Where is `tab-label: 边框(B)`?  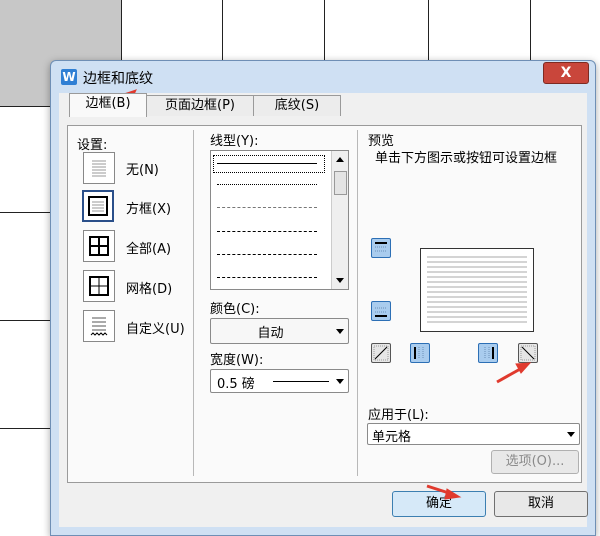
tab-label: 边框(B) is located at coordinates (108, 103).